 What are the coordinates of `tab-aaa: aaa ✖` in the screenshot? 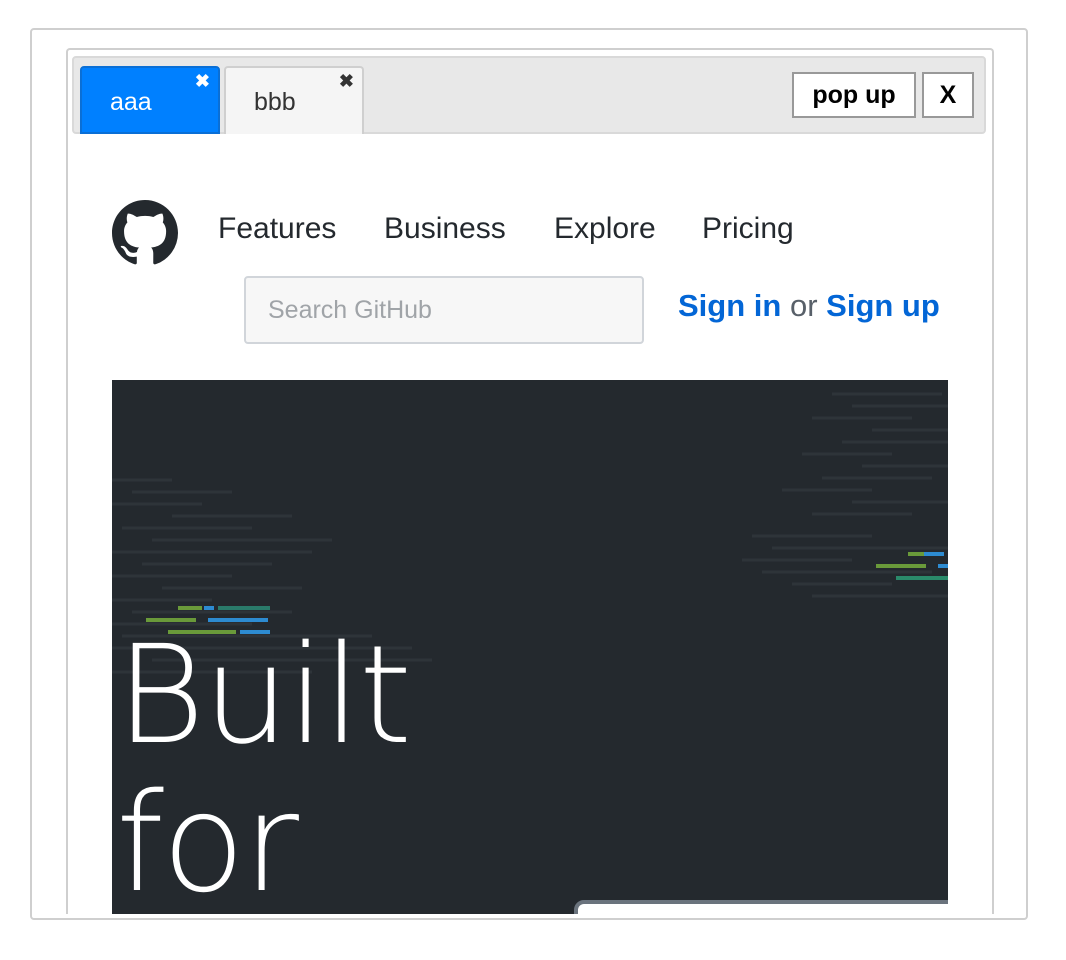 It's located at (150, 100).